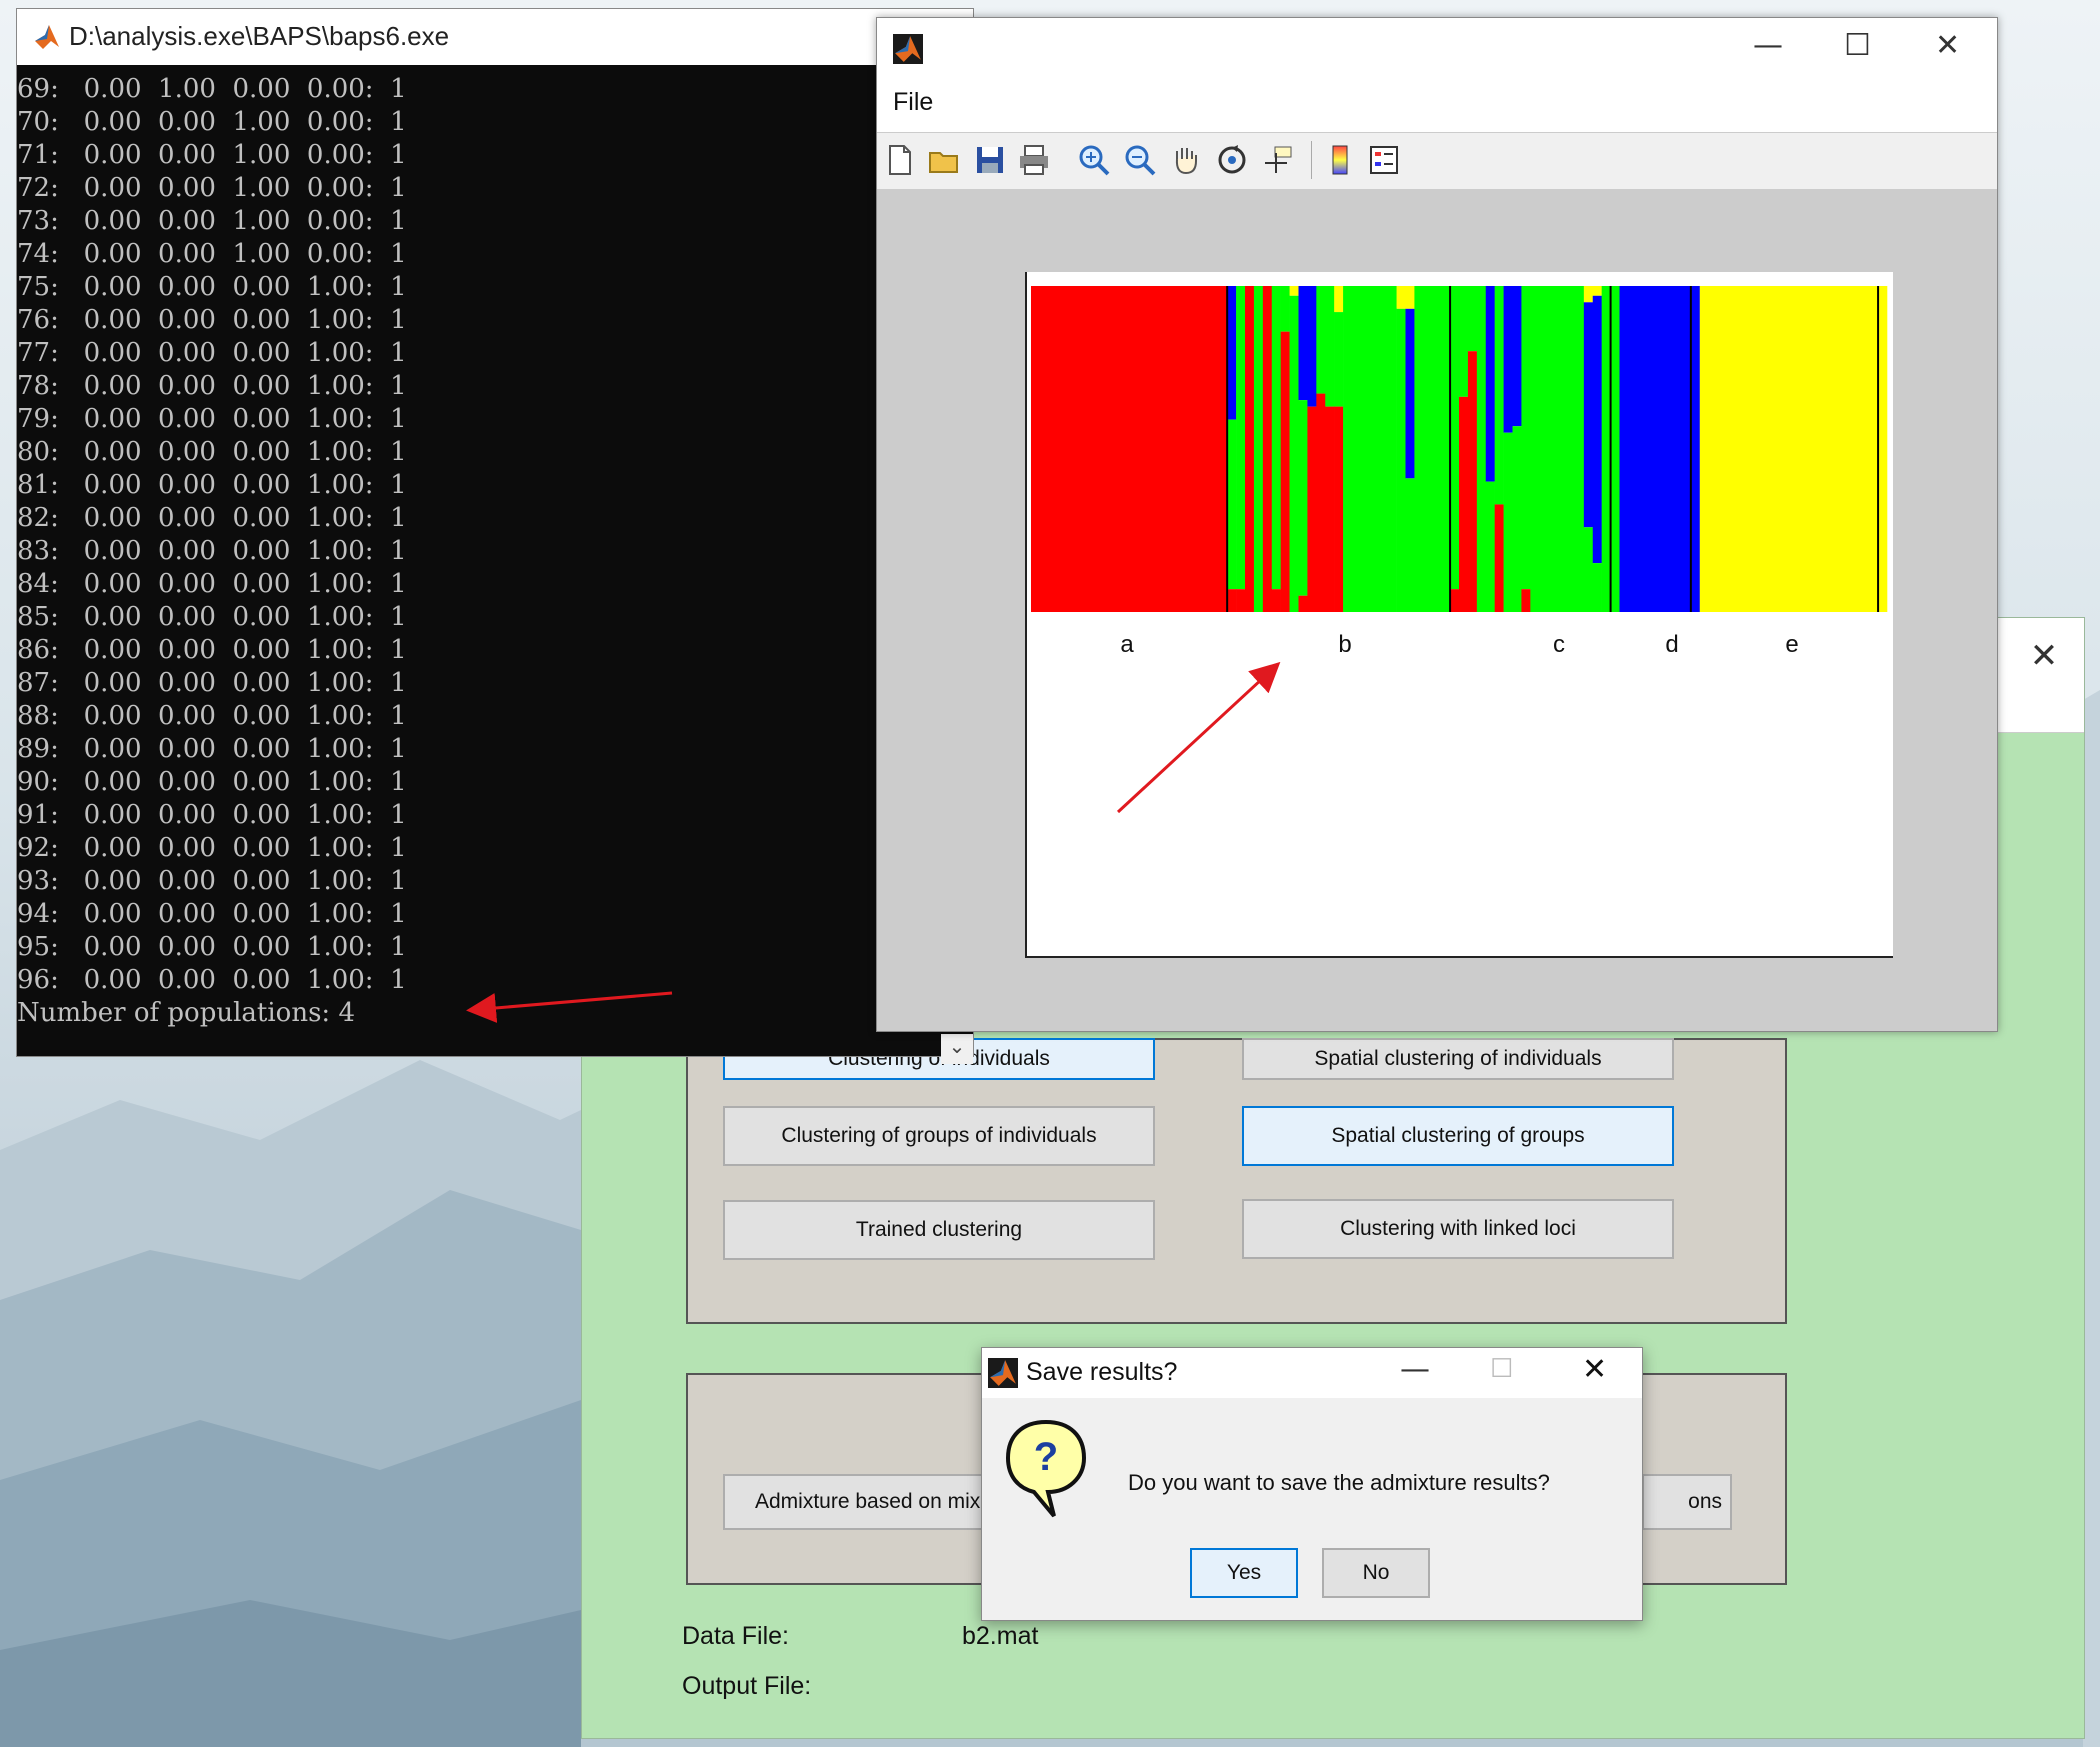  Describe the element at coordinates (1244, 1573) in the screenshot. I see `yes-button: Yes` at that location.